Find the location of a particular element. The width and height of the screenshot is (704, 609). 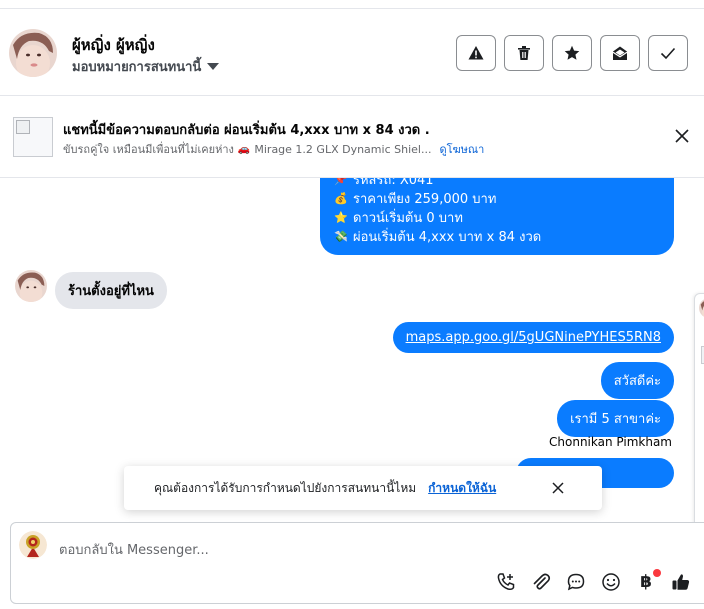

smiley-icon is located at coordinates (611, 582).